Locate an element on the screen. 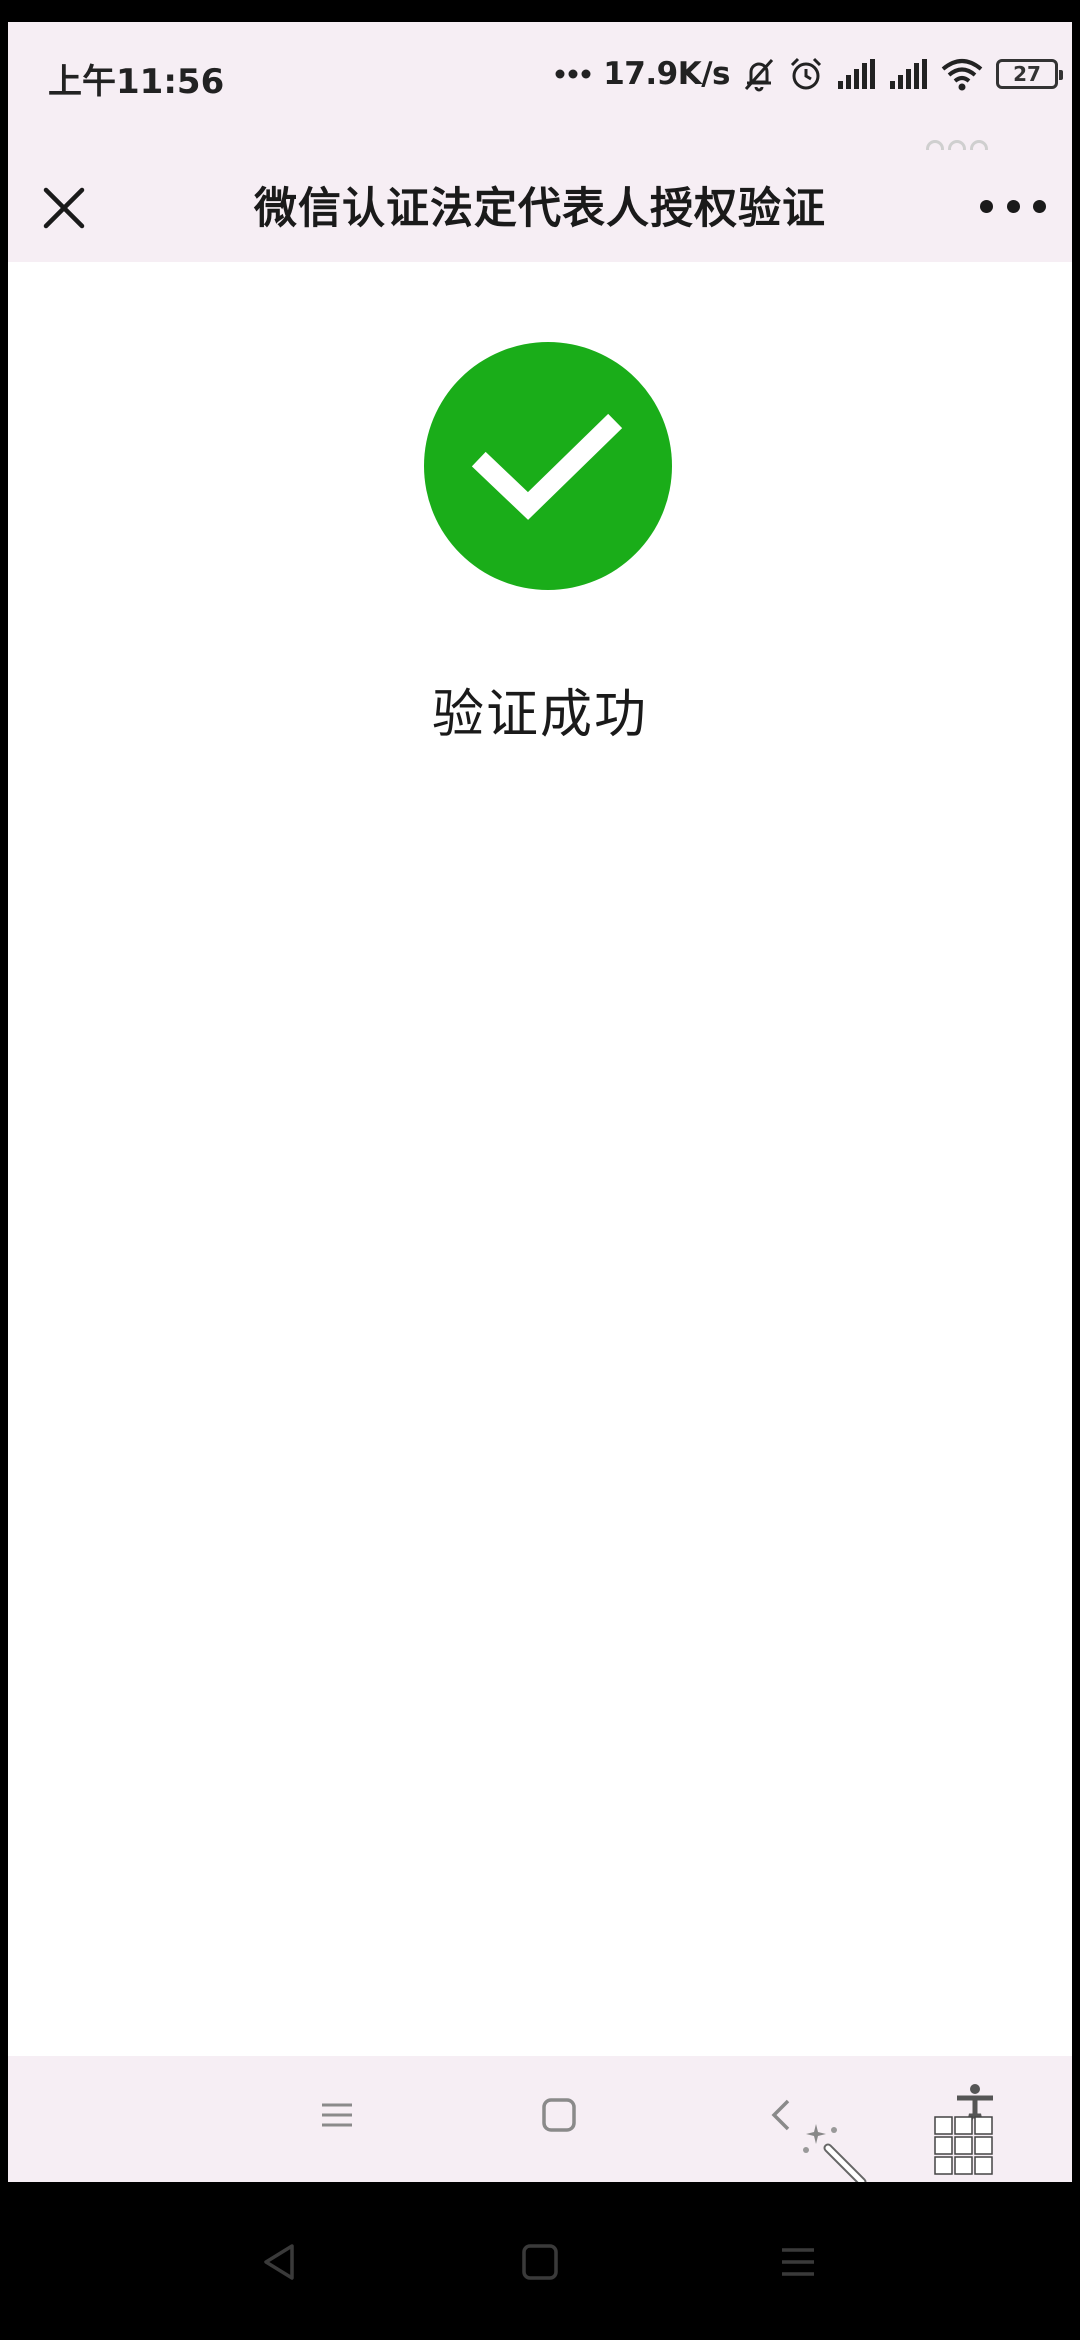 The image size is (1080, 2340). title-bar: 微信认证法定代表人授权验证 is located at coordinates (540, 206).